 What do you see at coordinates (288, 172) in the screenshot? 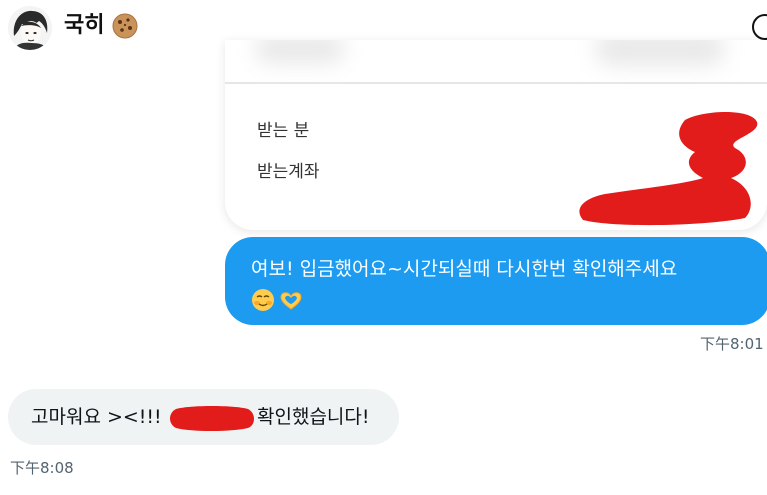
I see `account-label: 받는계좌` at bounding box center [288, 172].